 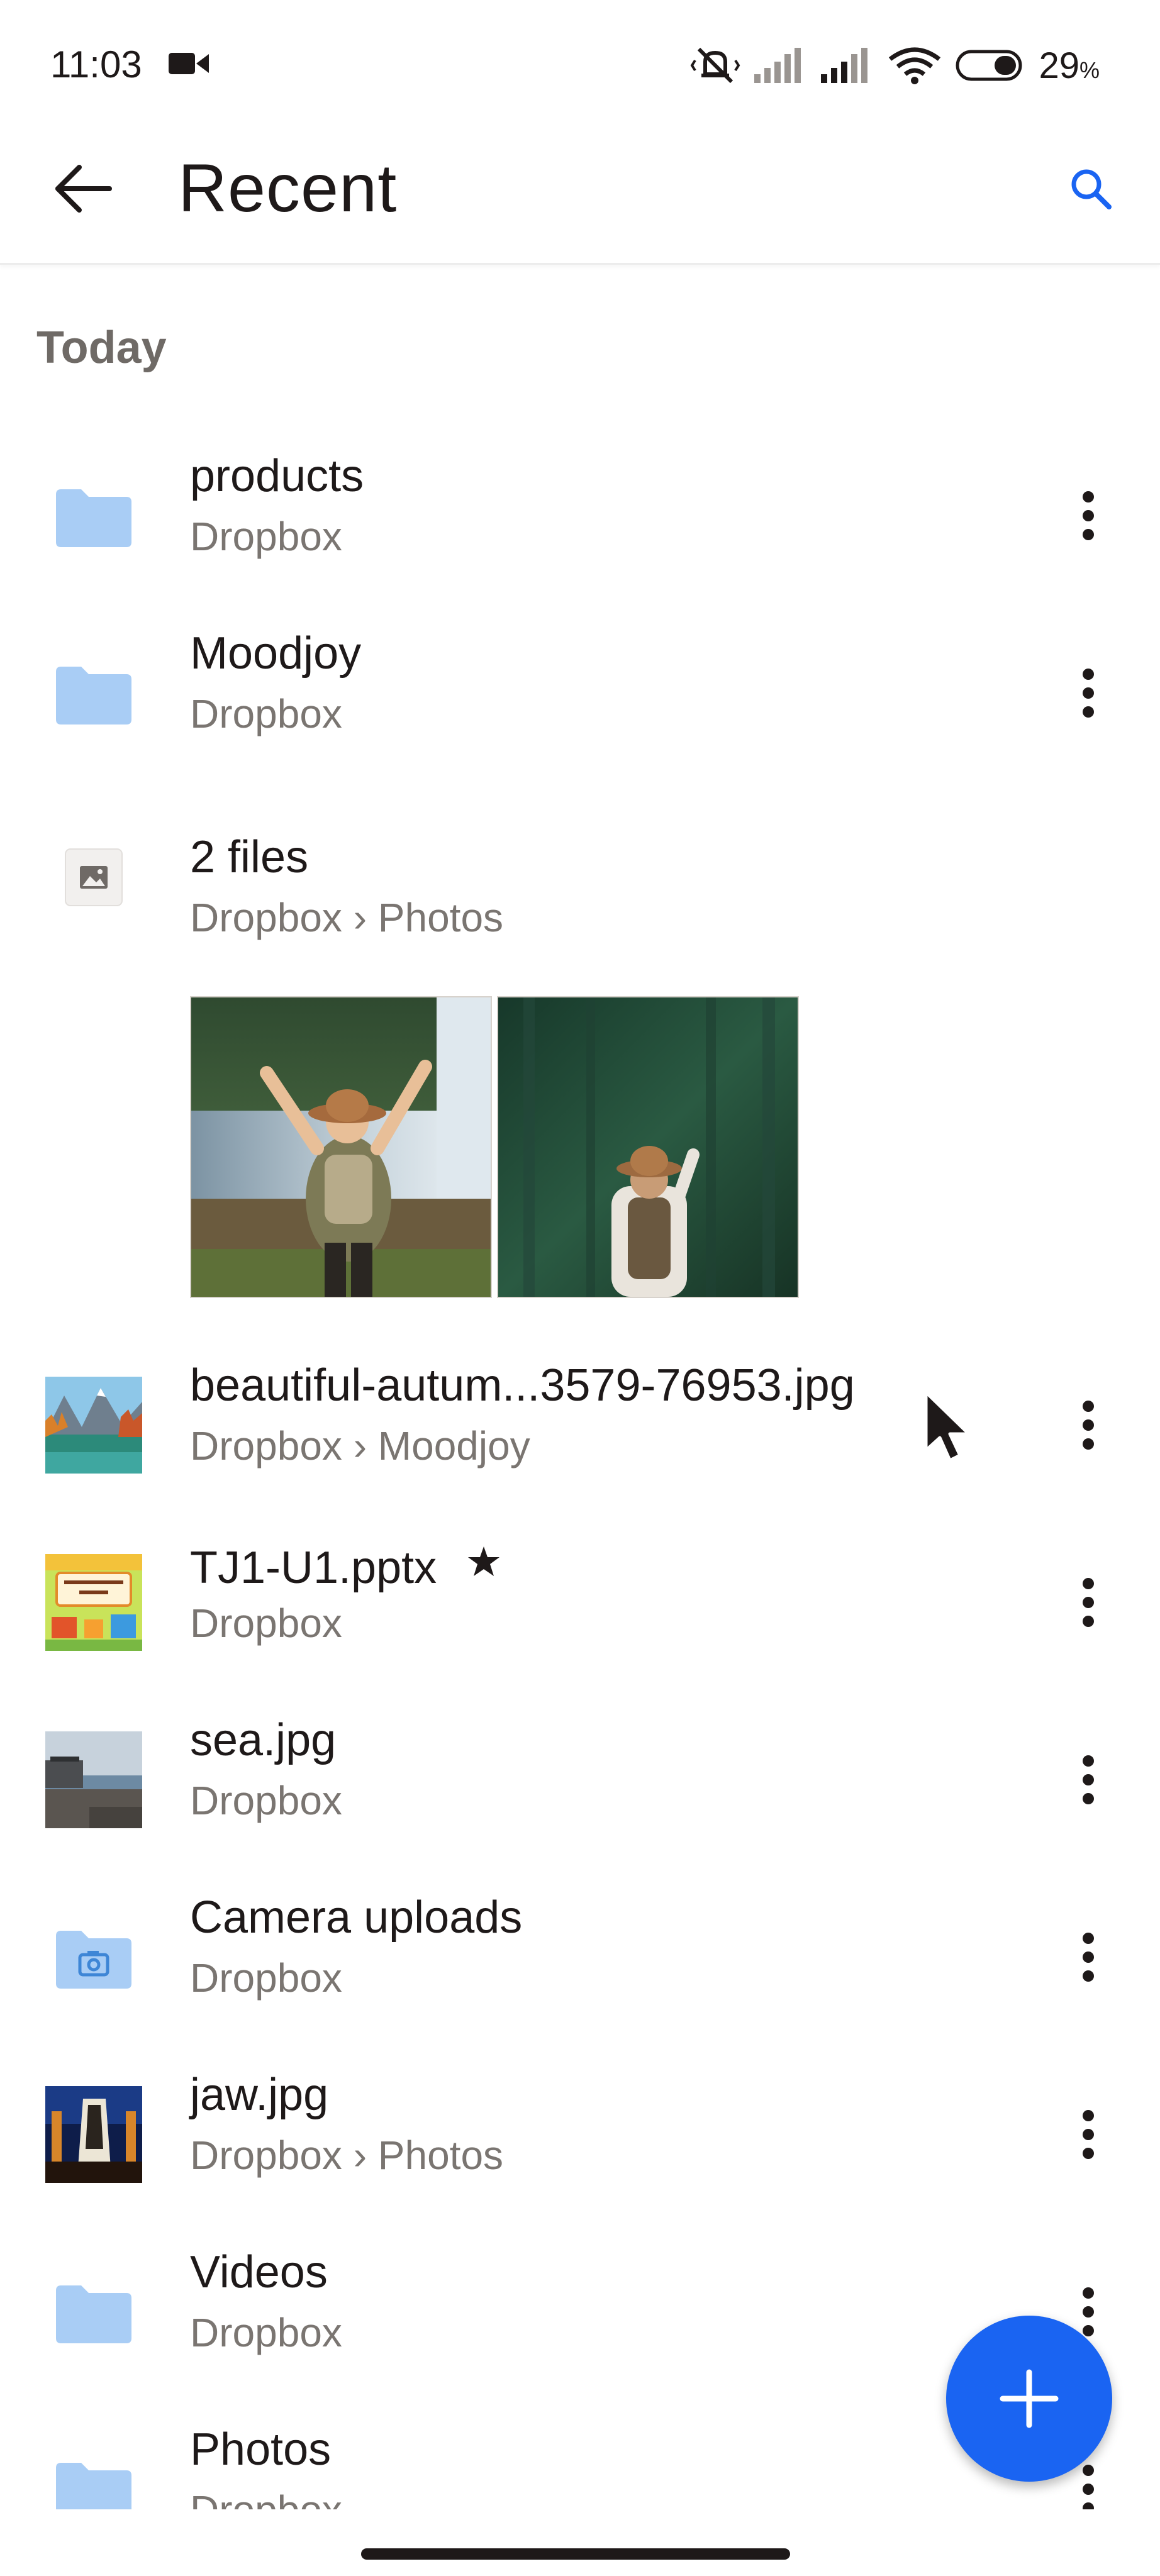 I want to click on list-item: products Dropbox, so click(x=580, y=516).